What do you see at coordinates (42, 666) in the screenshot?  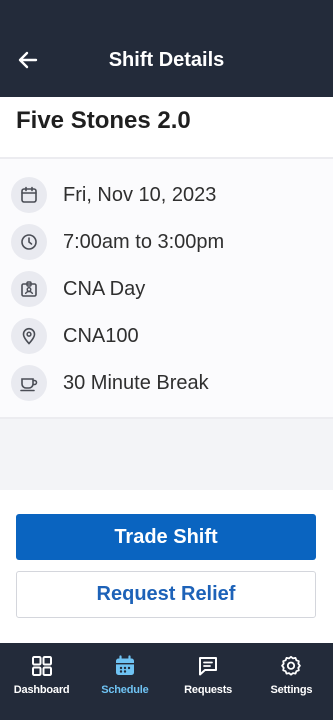 I see `dashboard-icon` at bounding box center [42, 666].